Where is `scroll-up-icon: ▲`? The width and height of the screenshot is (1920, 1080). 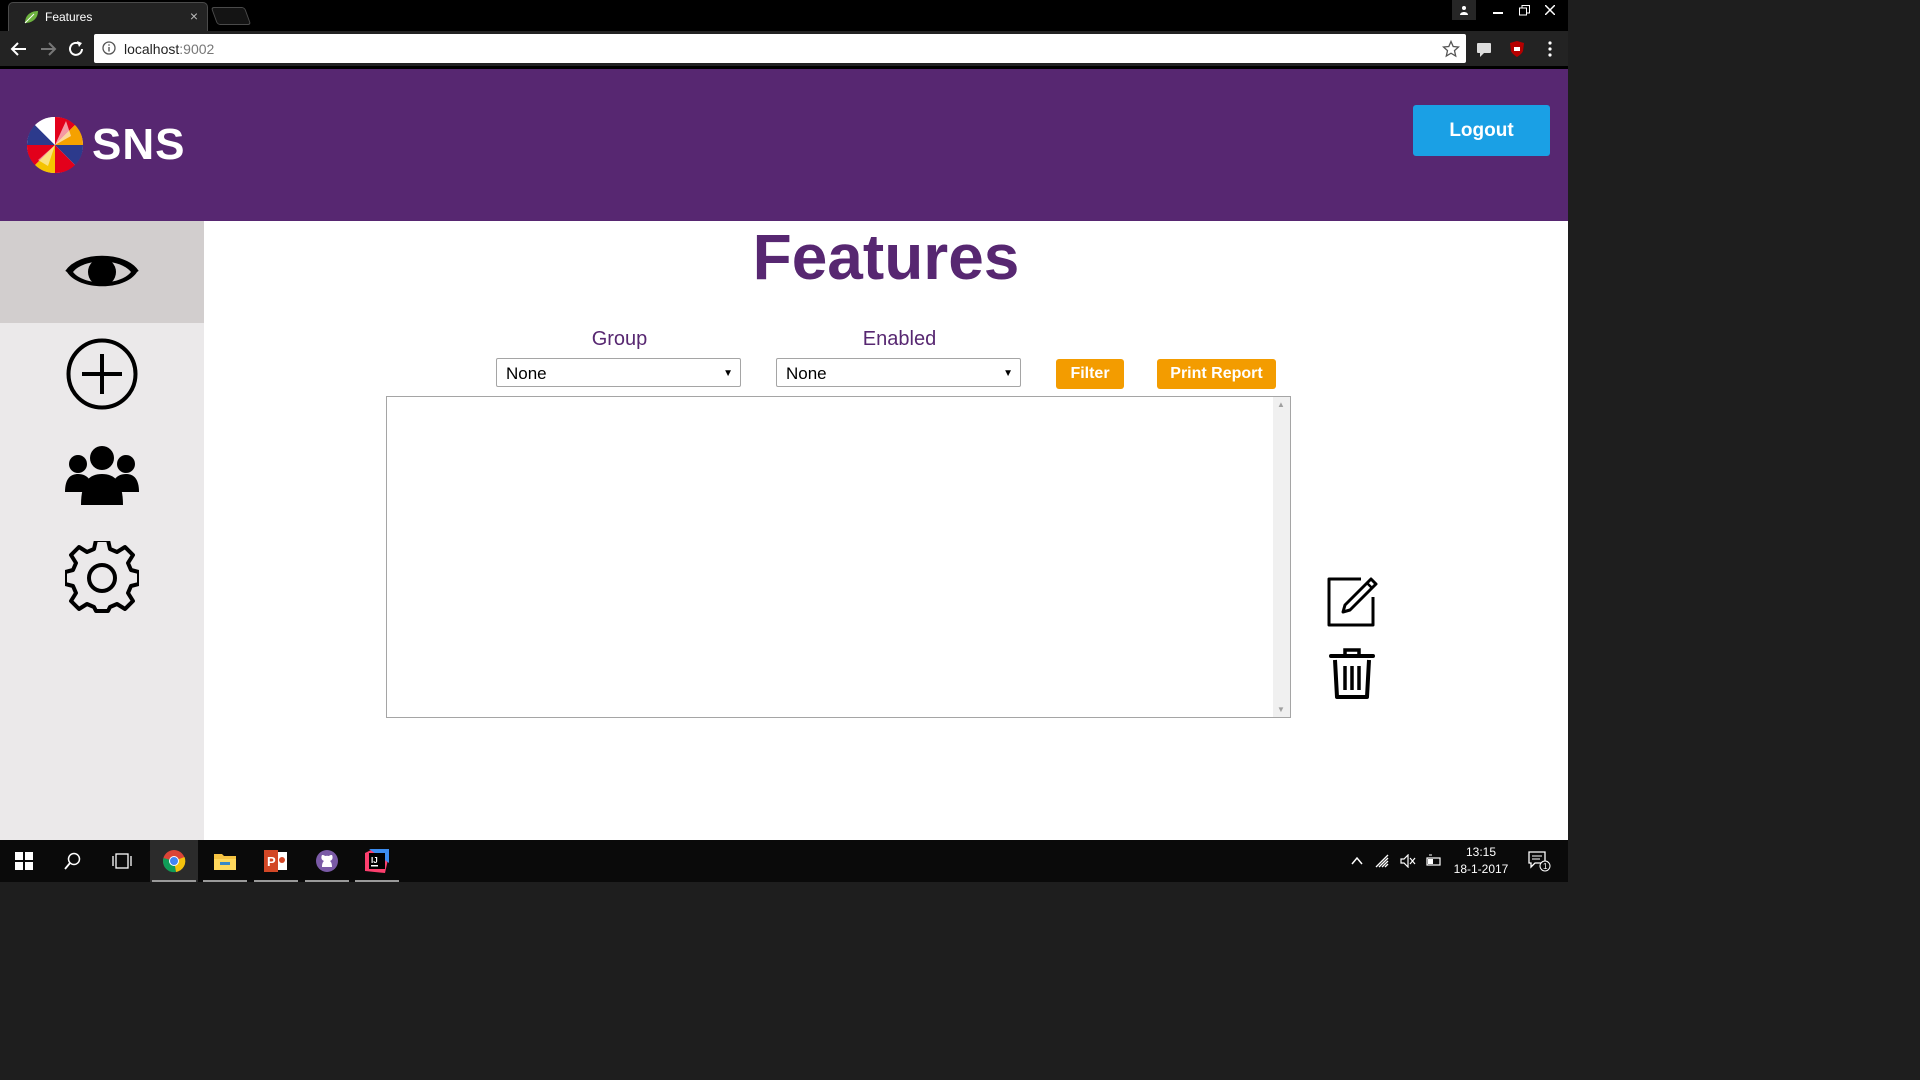
scroll-up-icon: ▲ is located at coordinates (1281, 404).